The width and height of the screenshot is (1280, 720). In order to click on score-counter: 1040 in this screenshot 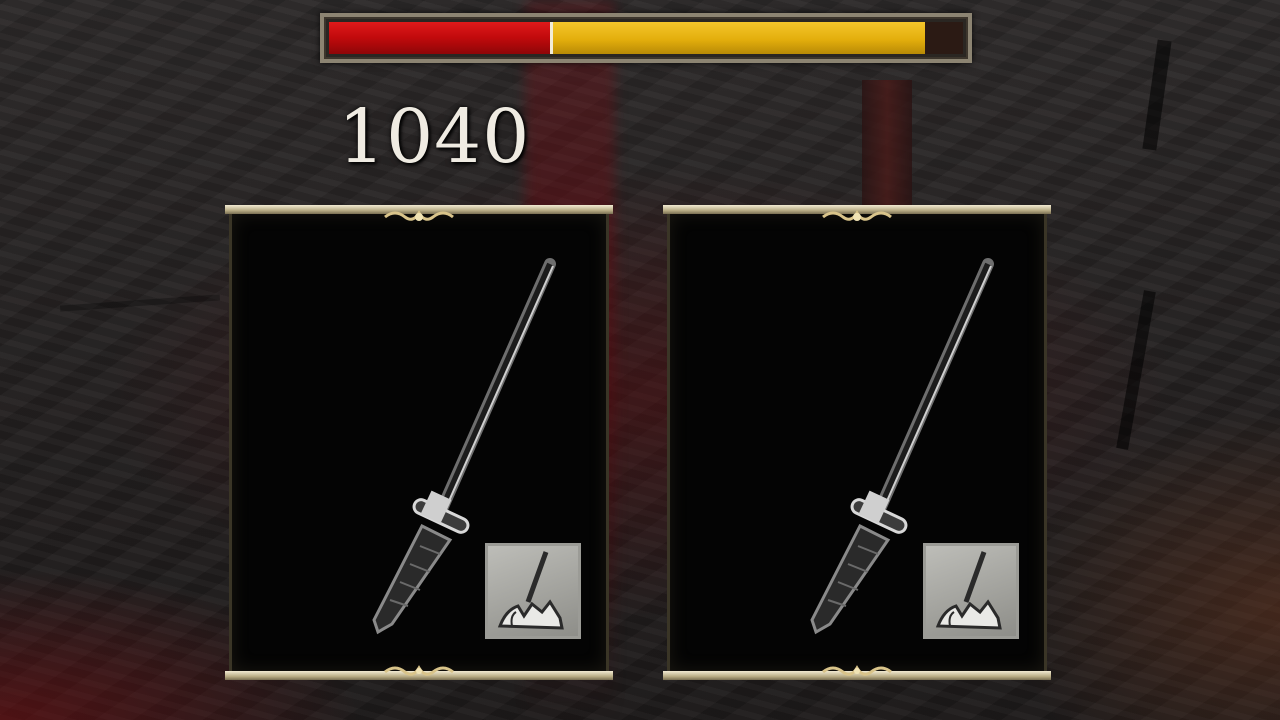, I will do `click(434, 137)`.